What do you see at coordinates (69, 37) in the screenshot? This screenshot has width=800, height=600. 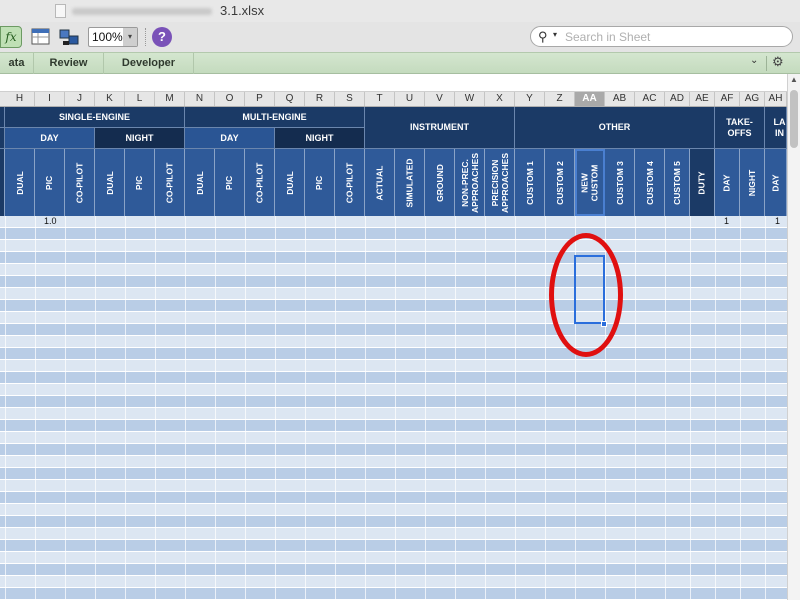 I see `connection-icon` at bounding box center [69, 37].